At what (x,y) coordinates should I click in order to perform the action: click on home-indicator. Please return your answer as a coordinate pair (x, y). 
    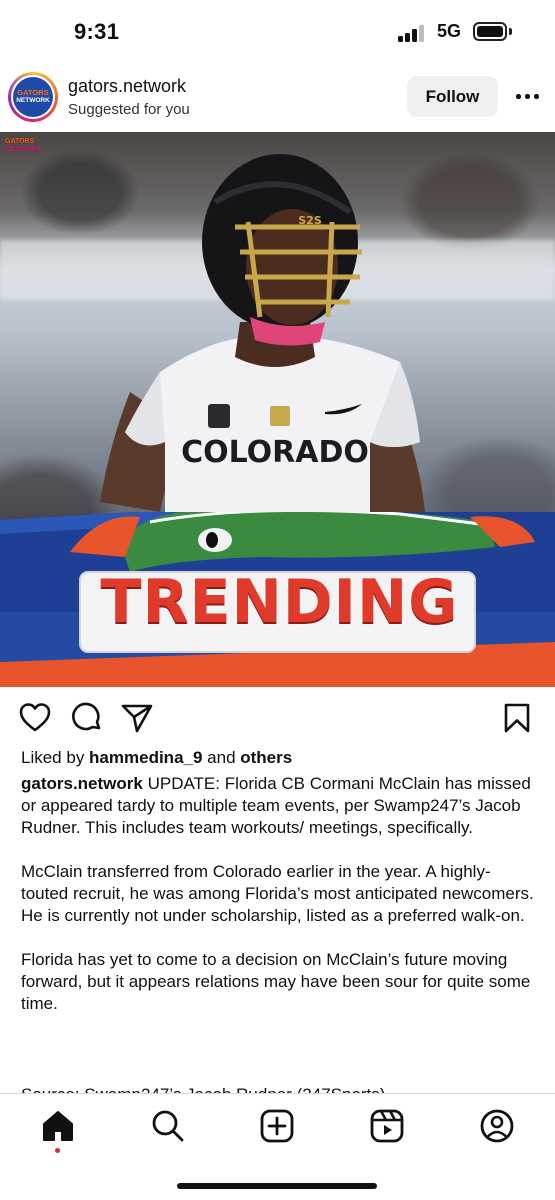
    Looking at the image, I should click on (277, 1186).